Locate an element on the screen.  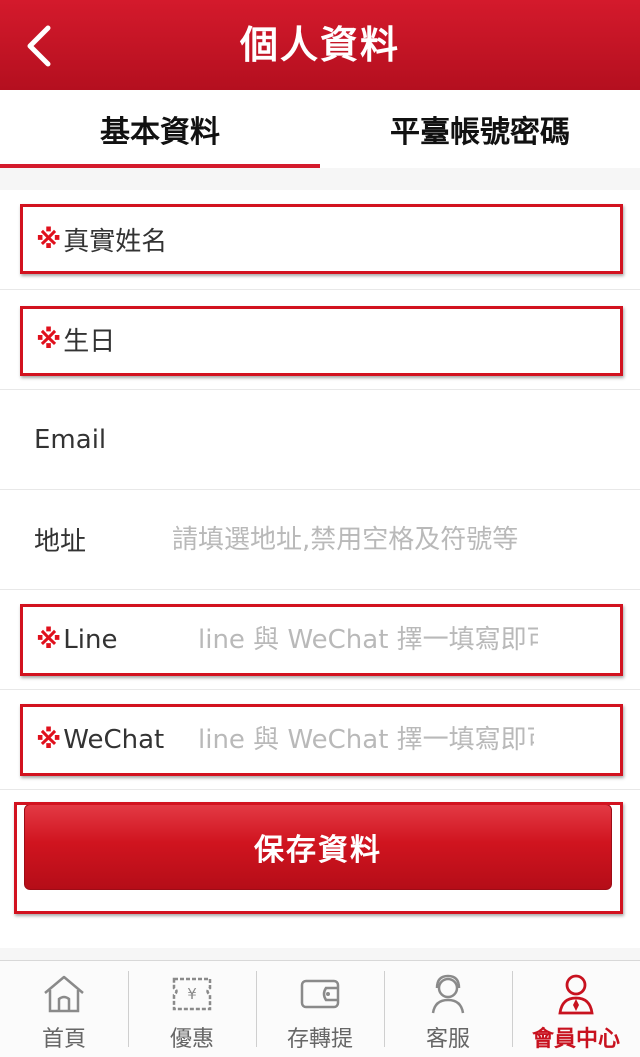
support-agent-icon is located at coordinates (448, 994).